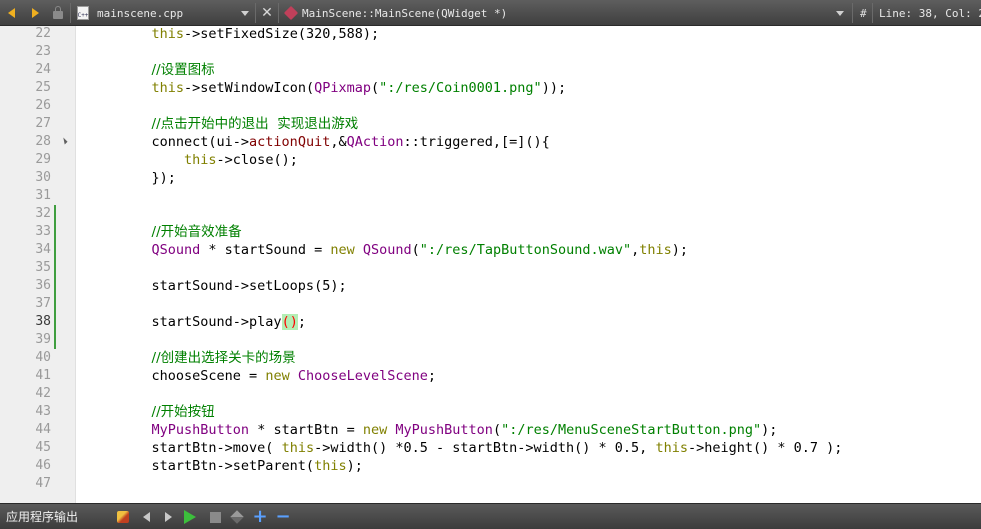  I want to click on back-button, so click(11, 13).